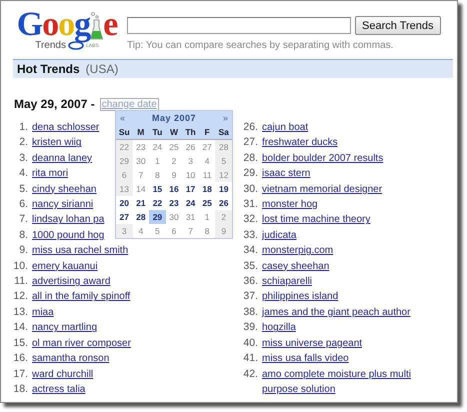 This screenshot has width=467, height=412. Describe the element at coordinates (285, 128) in the screenshot. I see `trend-link: cajun boat` at that location.